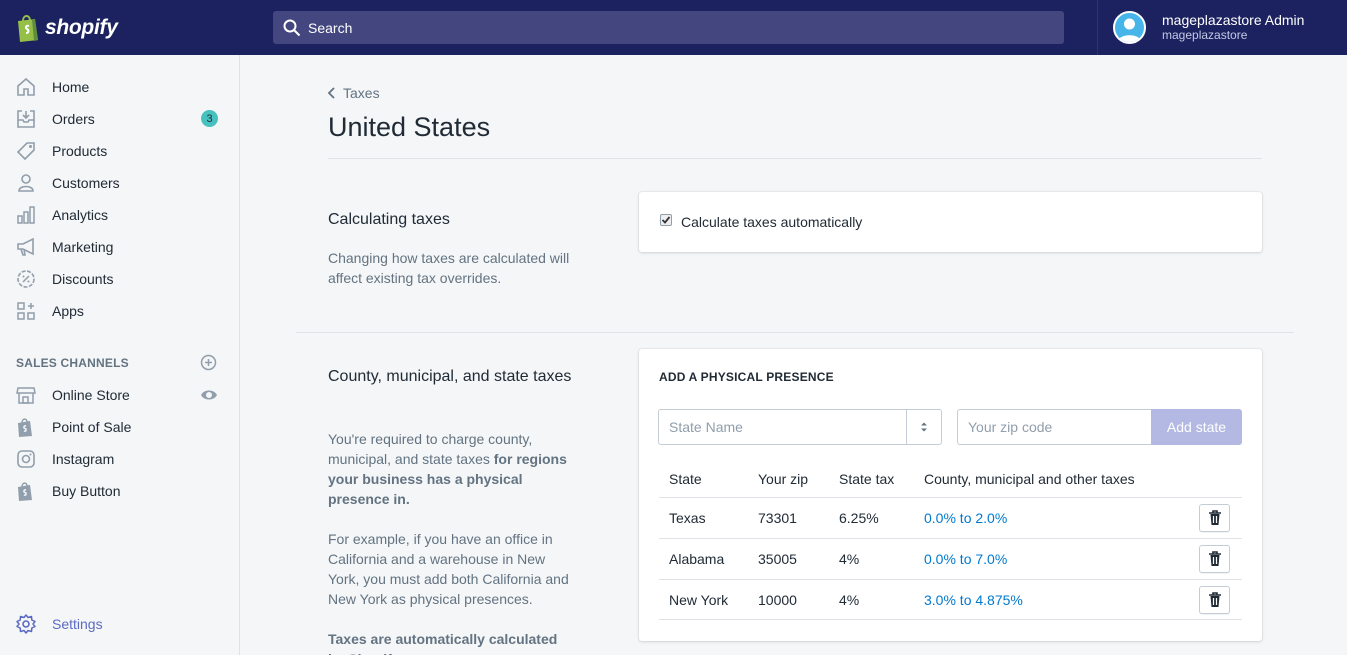  I want to click on calculate-taxes-checkbox, so click(666, 220).